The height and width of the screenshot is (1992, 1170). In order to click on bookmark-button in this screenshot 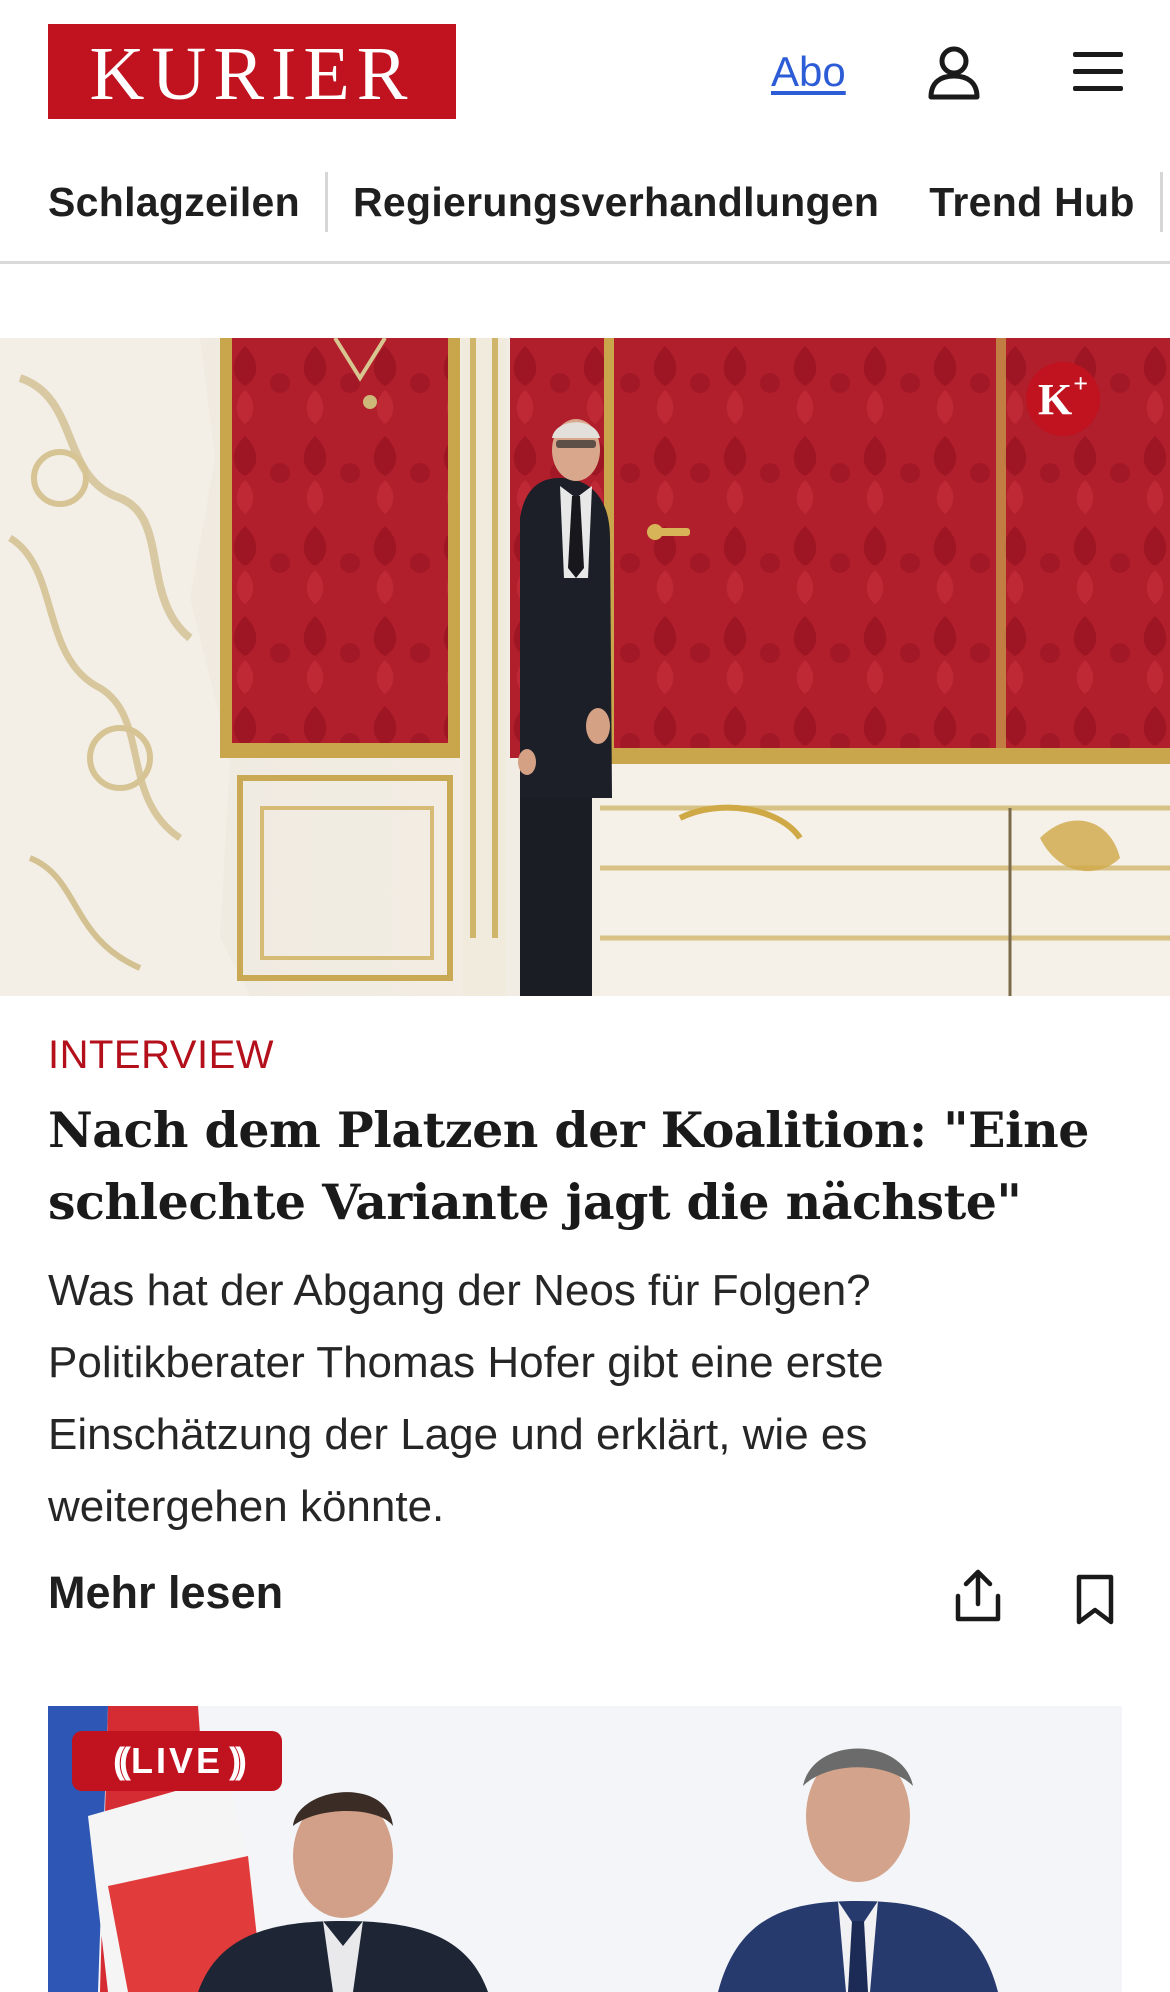, I will do `click(1095, 1600)`.